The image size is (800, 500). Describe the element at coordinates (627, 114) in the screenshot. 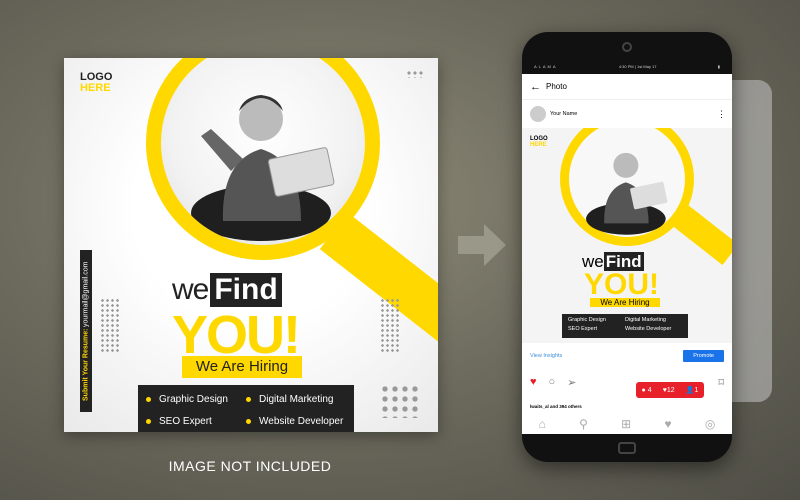

I see `user-row: Your Name ⋮` at that location.